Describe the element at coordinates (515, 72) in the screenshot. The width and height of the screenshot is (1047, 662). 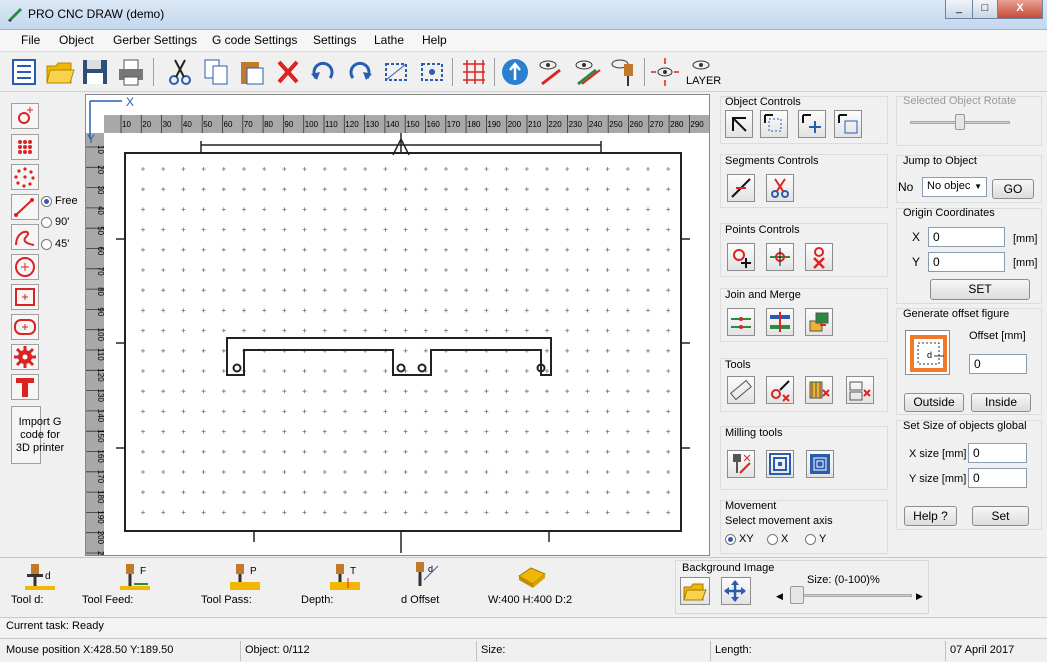
I see `direction-icon` at that location.